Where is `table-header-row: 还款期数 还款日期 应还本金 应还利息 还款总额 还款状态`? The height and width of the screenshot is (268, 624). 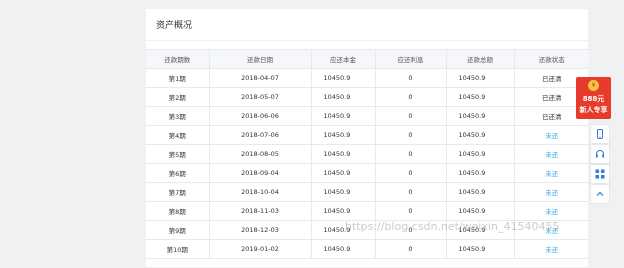
table-header-row: 还款期数 还款日期 应还本金 应还利息 还款总额 还款状态 is located at coordinates (367, 59).